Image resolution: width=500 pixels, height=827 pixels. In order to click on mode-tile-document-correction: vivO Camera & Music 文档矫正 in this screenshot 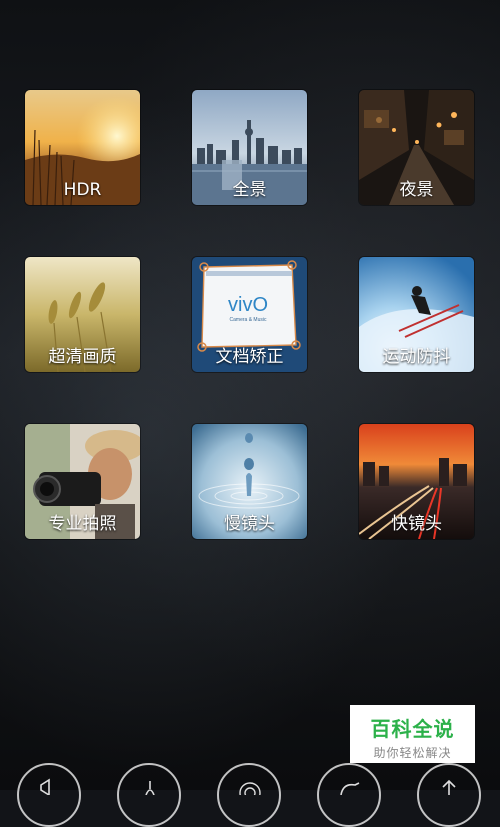, I will do `click(249, 314)`.